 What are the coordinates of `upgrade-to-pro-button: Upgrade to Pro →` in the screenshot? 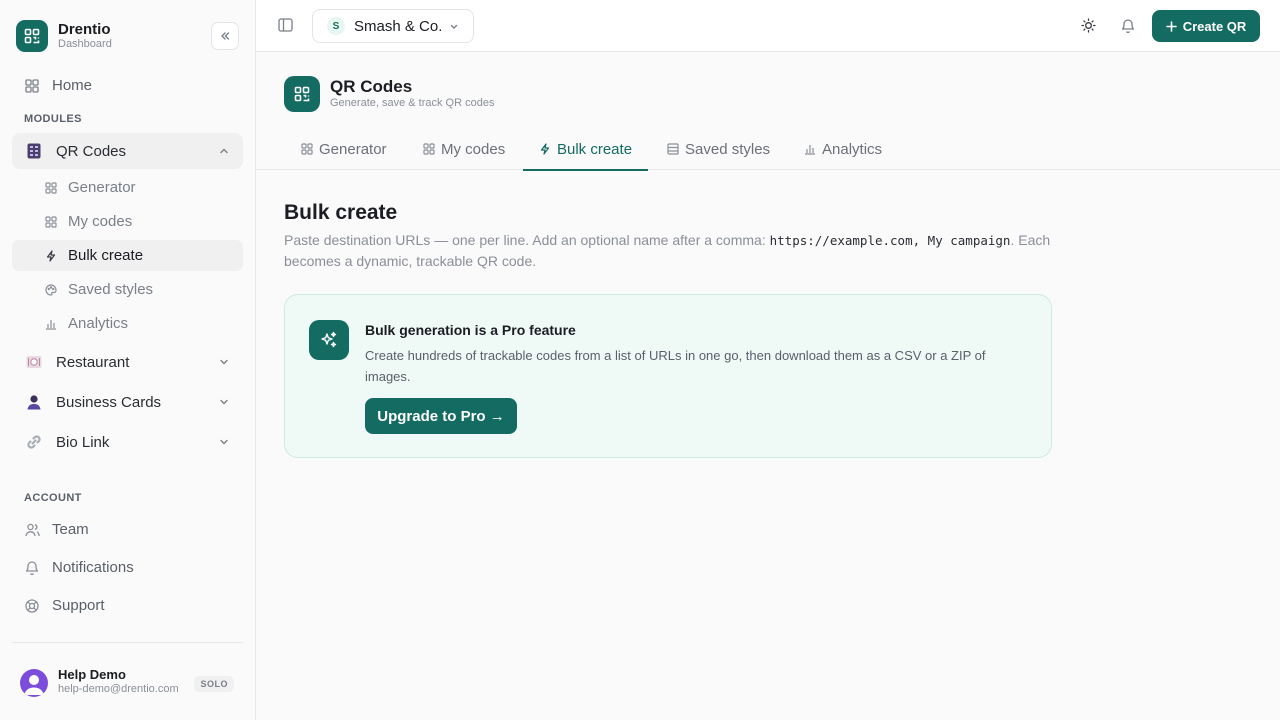 It's located at (441, 416).